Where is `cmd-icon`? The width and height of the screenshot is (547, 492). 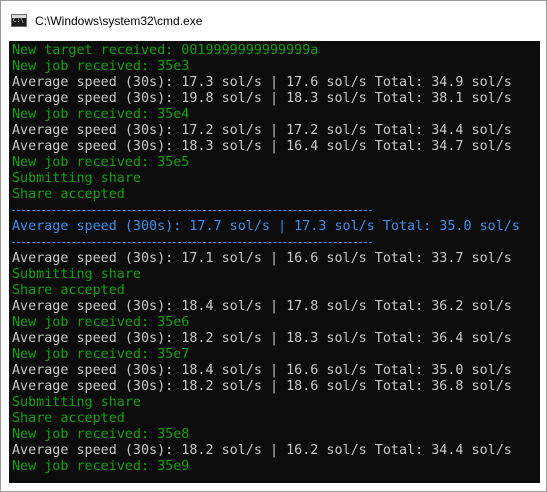
cmd-icon is located at coordinates (19, 20).